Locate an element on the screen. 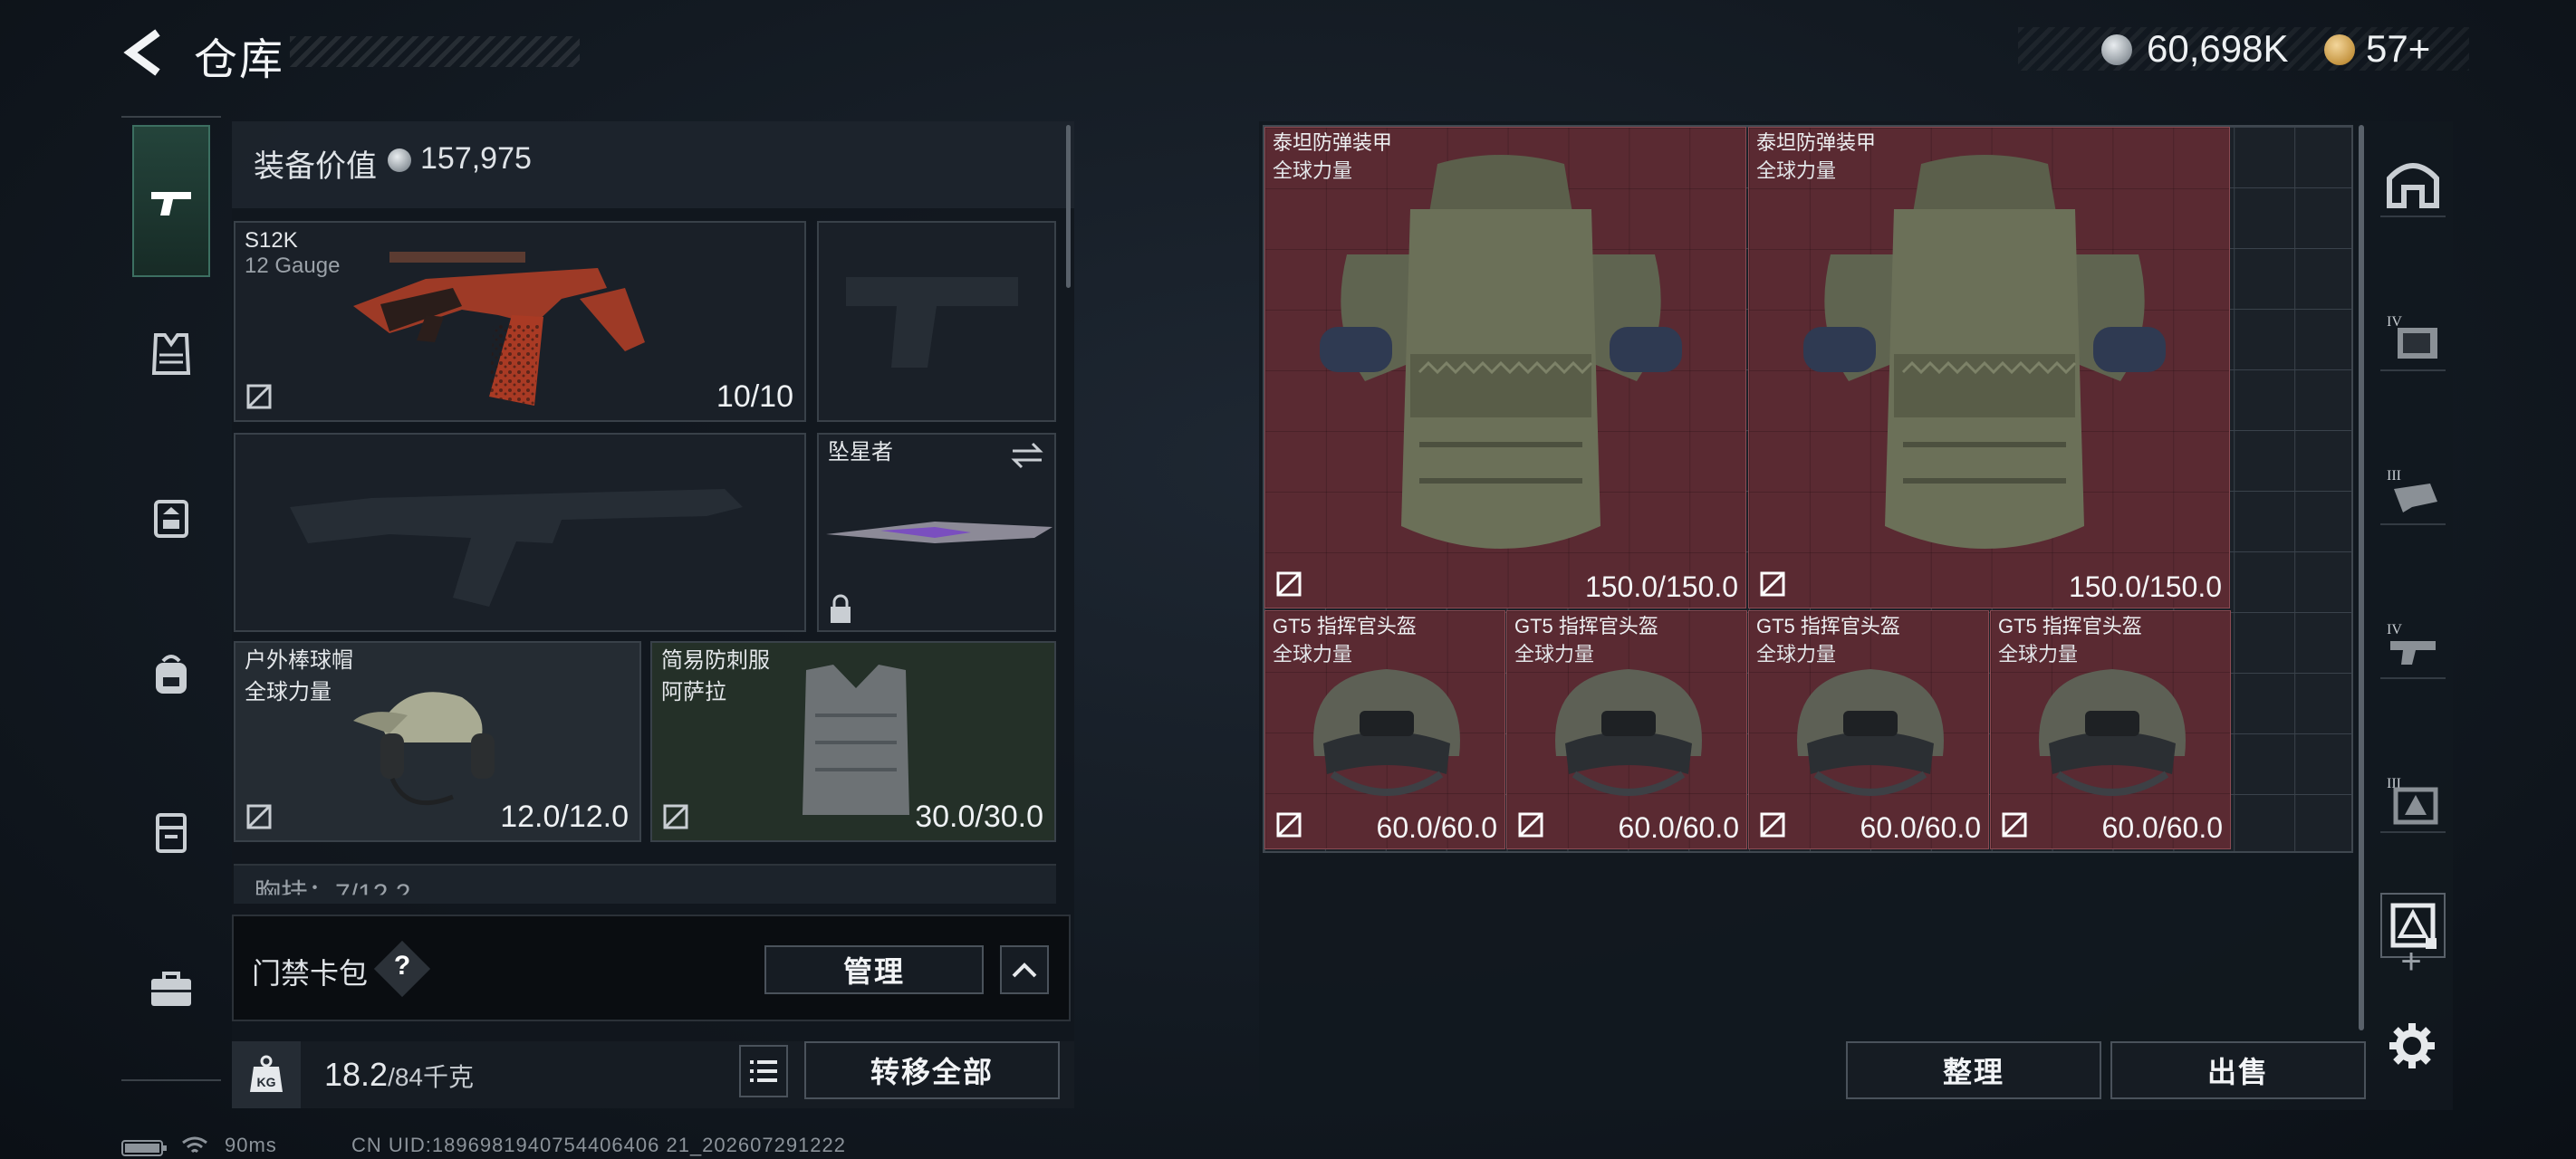 The height and width of the screenshot is (1159, 2576). sell-button: 出售 is located at coordinates (2238, 1070).